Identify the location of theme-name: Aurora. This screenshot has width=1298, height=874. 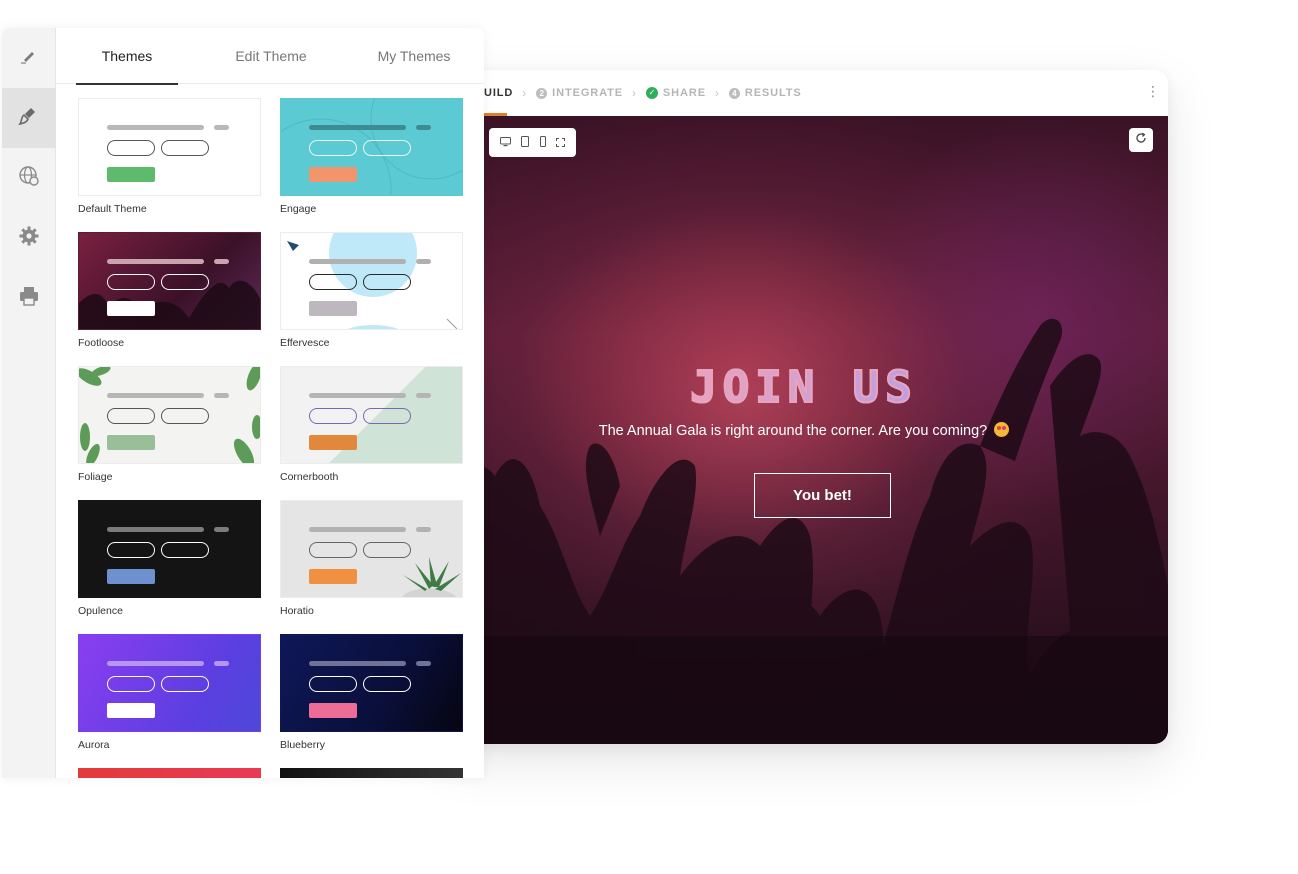
(94, 745).